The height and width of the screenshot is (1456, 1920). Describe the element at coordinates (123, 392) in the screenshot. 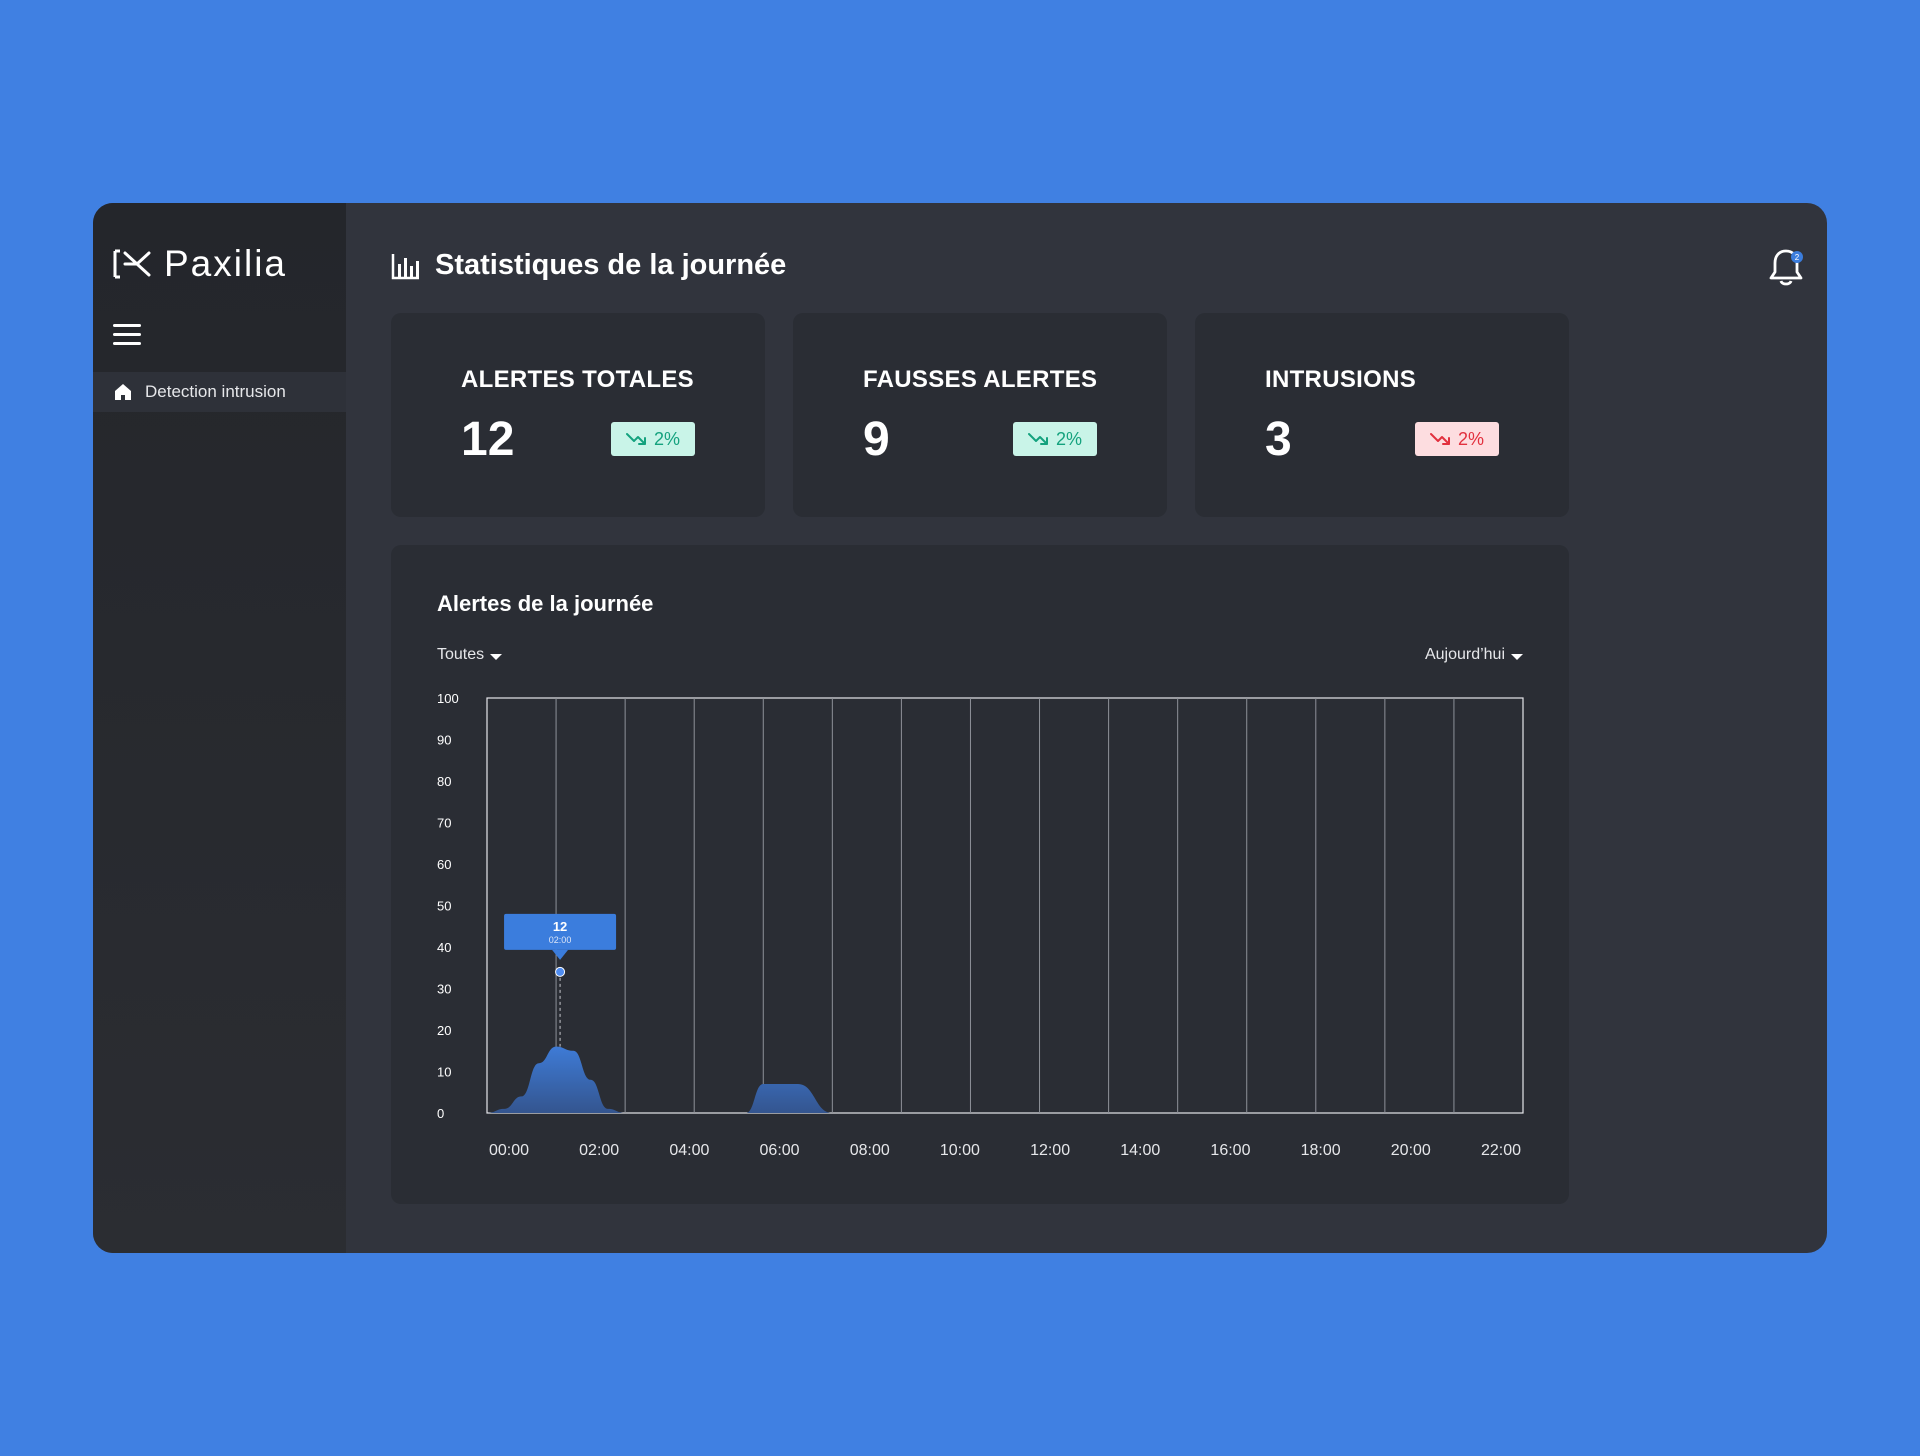

I see `home-icon` at that location.